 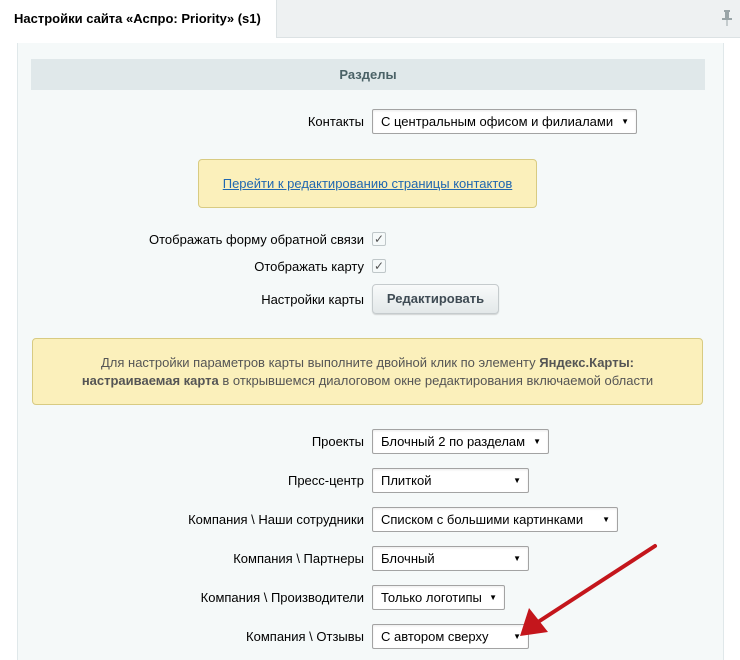 I want to click on setting-select-reviews: С автором сверху ▼, so click(x=450, y=636).